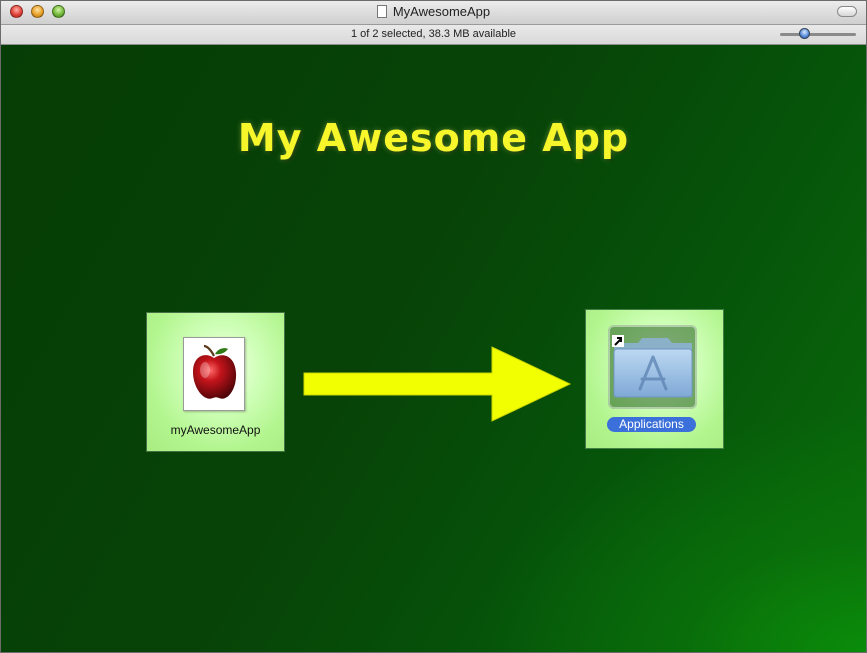 The width and height of the screenshot is (867, 653). I want to click on app-item-tile: myAwesomeApp, so click(215, 382).